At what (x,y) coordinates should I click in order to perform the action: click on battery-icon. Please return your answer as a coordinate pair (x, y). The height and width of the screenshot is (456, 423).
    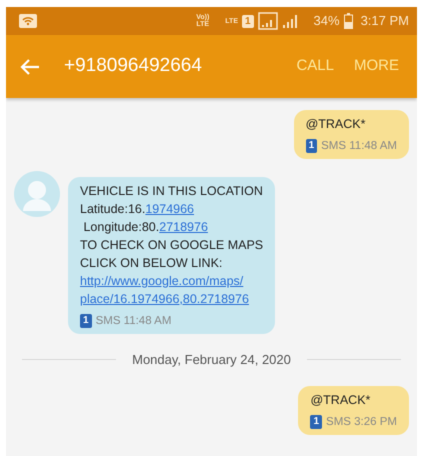
    Looking at the image, I should click on (348, 21).